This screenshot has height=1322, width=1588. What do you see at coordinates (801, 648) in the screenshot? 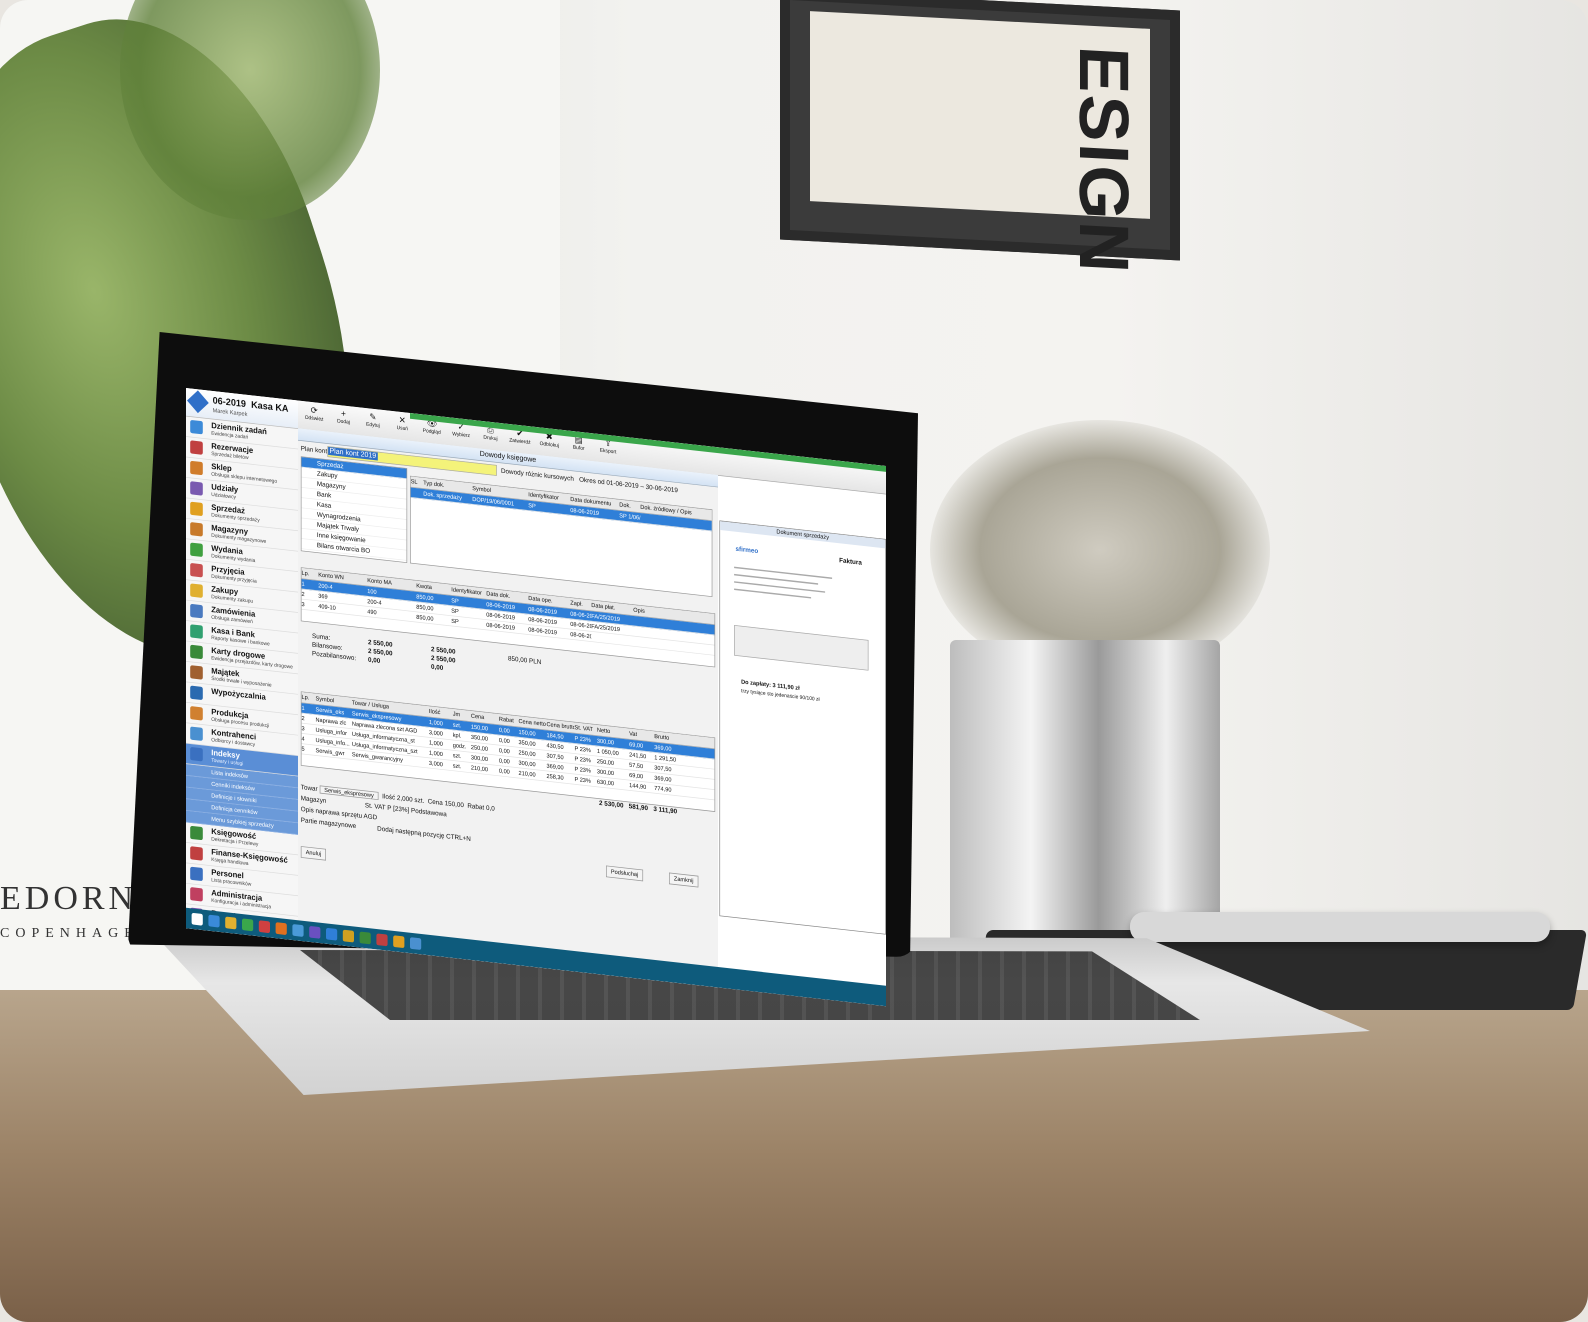
I see `preview-table` at bounding box center [801, 648].